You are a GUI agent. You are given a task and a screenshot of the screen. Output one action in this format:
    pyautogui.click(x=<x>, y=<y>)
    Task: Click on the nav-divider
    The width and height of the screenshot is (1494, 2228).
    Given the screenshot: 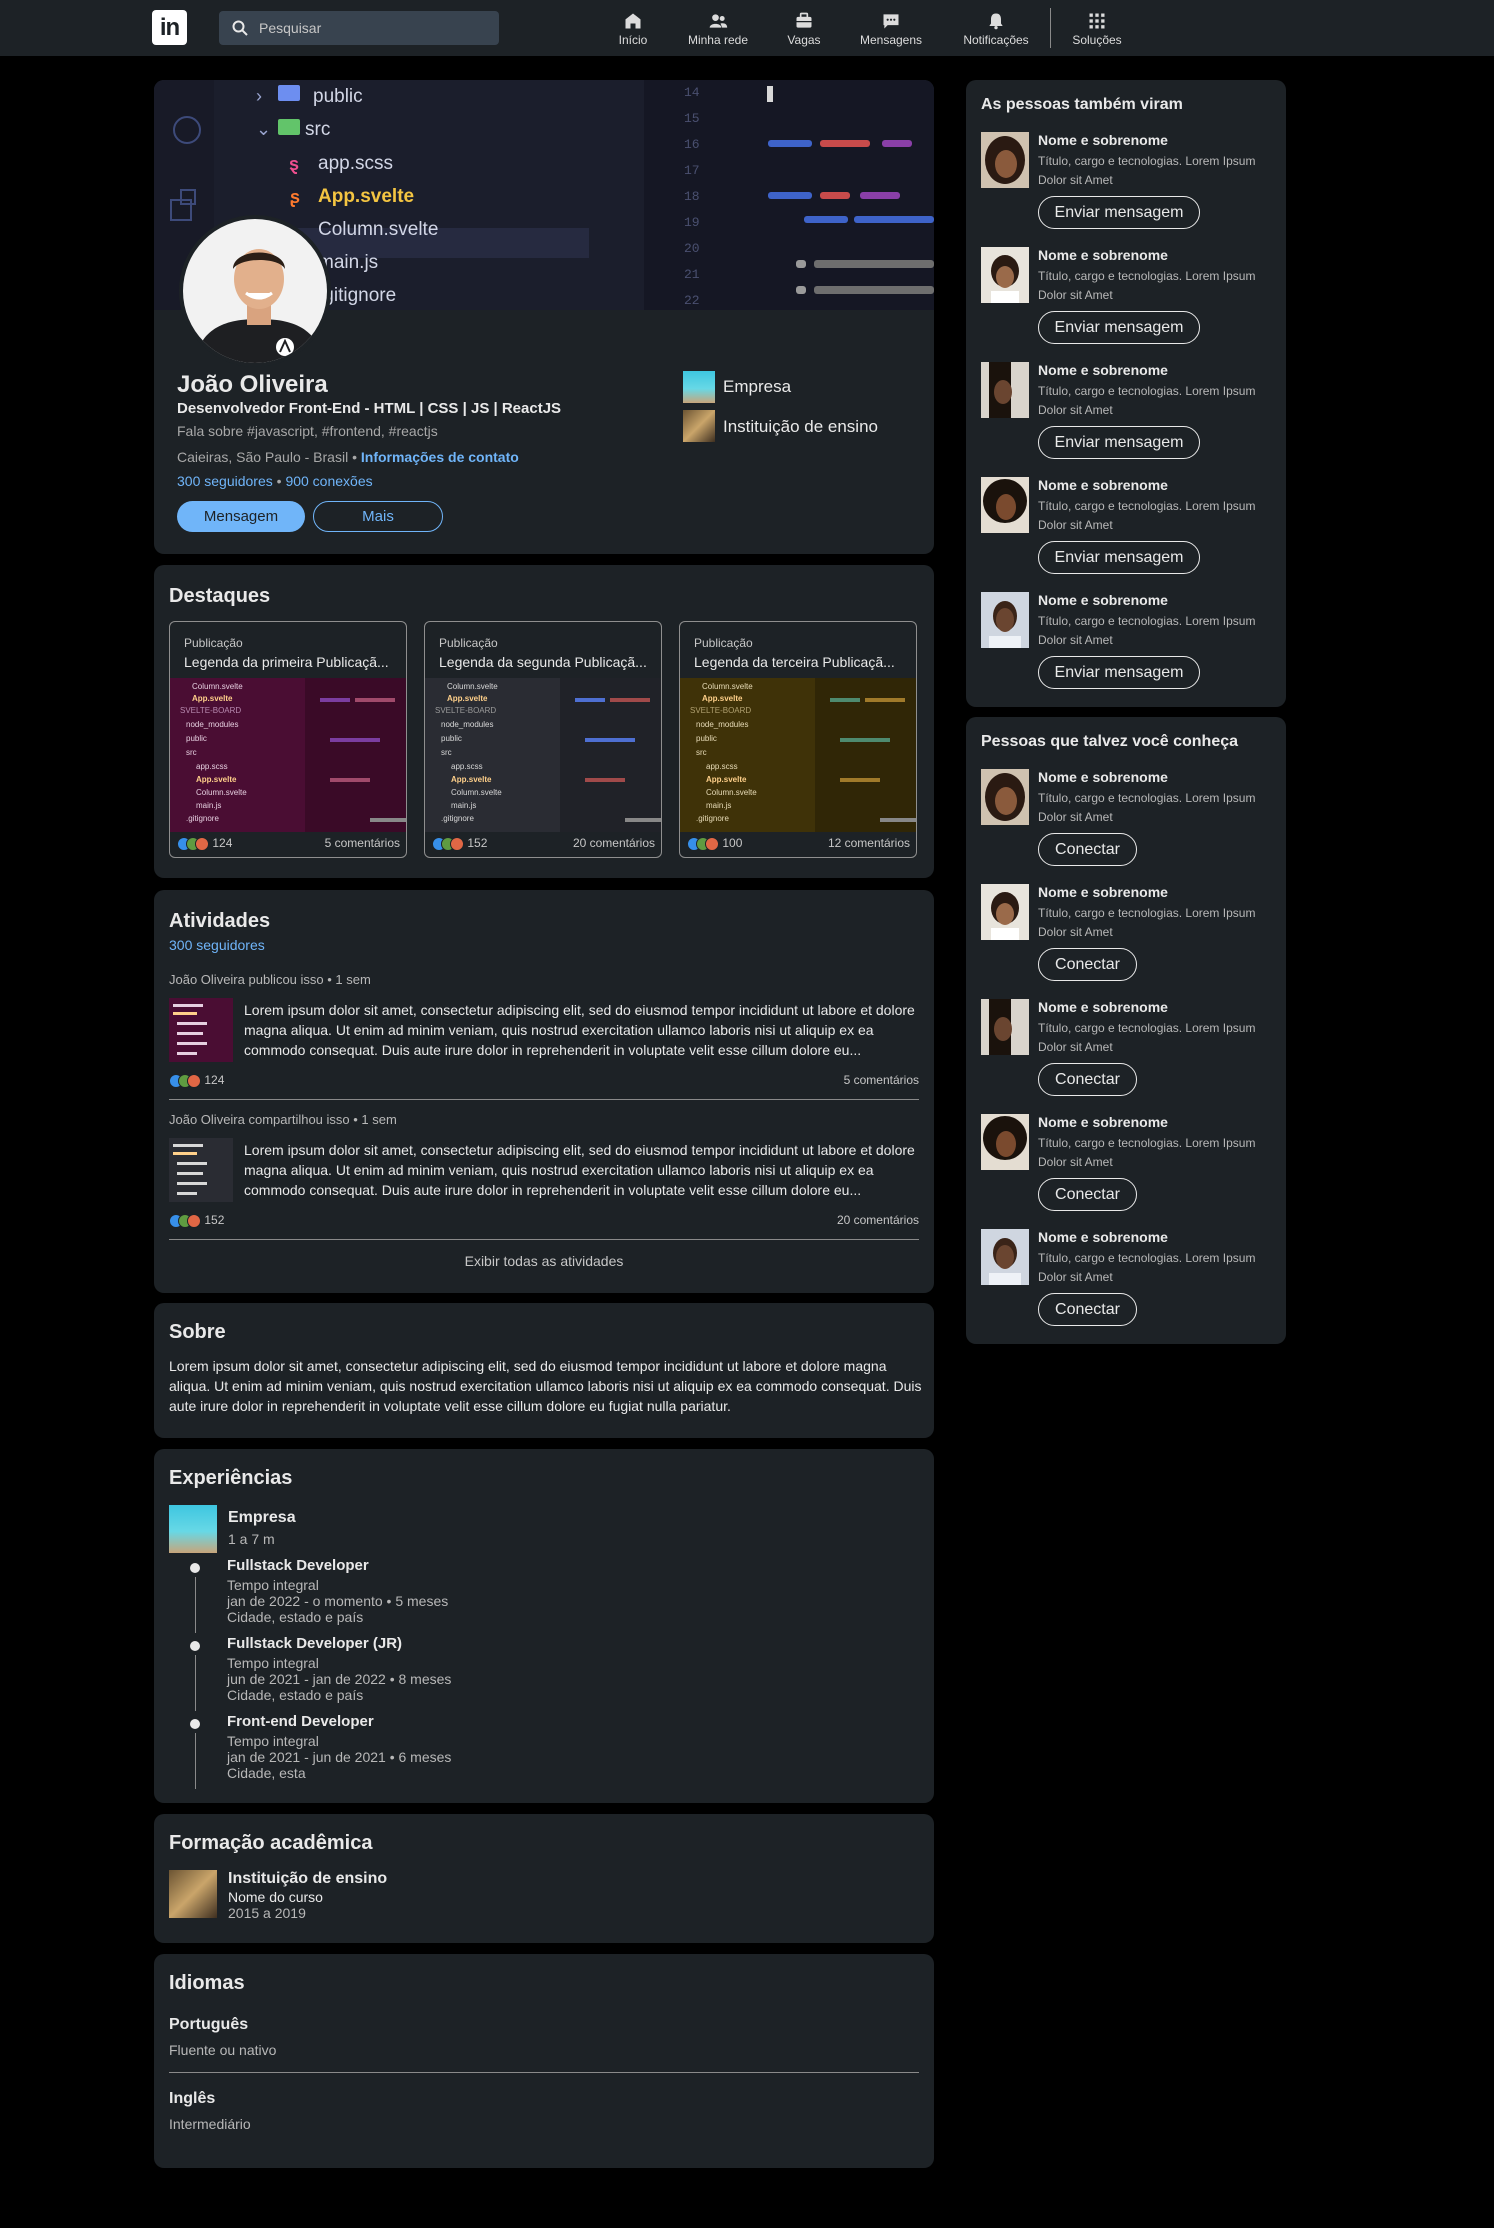 What is the action you would take?
    pyautogui.click(x=1050, y=28)
    